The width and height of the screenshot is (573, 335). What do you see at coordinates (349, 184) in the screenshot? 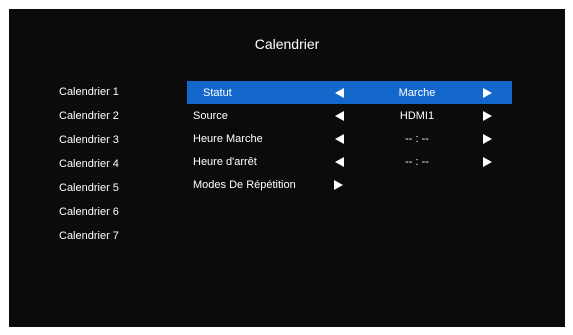
I see `modes-repetition-row: Modes De Répétition` at bounding box center [349, 184].